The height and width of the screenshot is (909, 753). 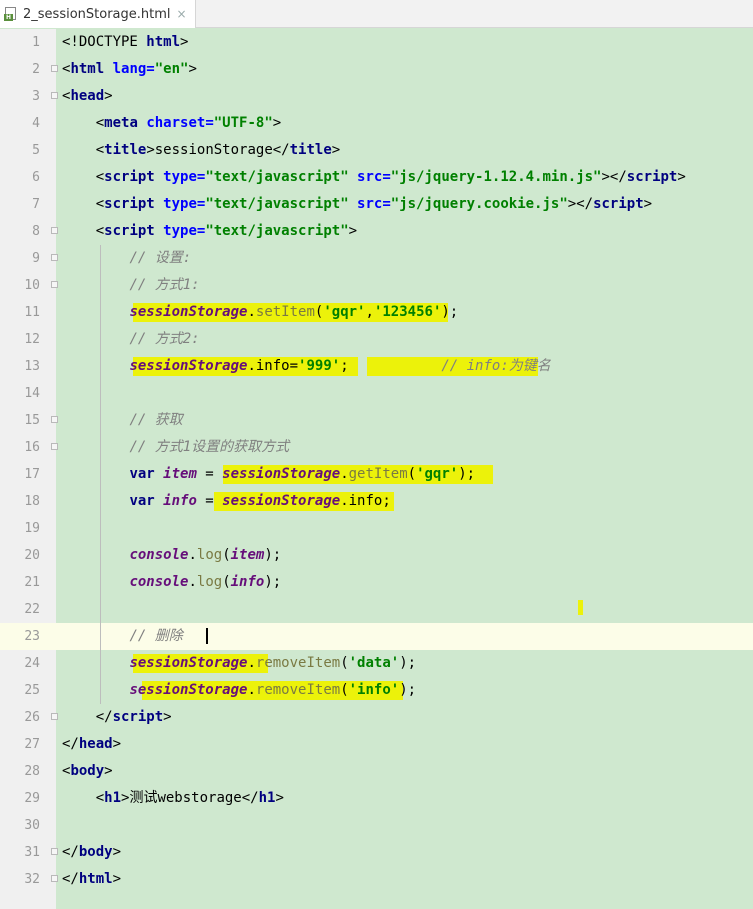 I want to click on code-line: 31 </body>, so click(x=376, y=852).